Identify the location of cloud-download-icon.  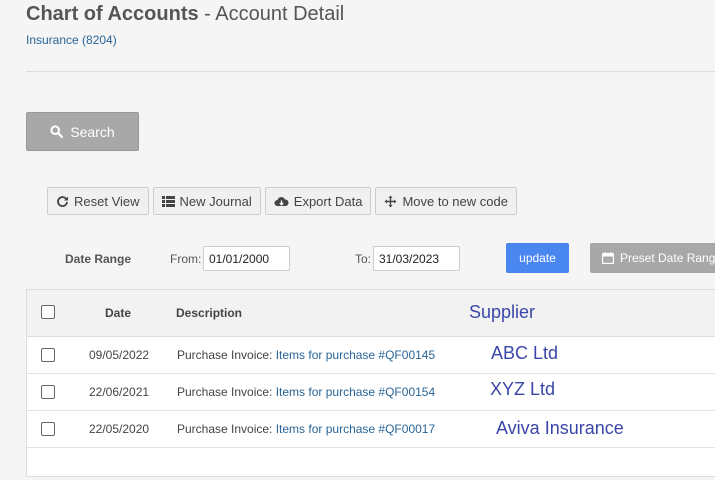
(281, 201).